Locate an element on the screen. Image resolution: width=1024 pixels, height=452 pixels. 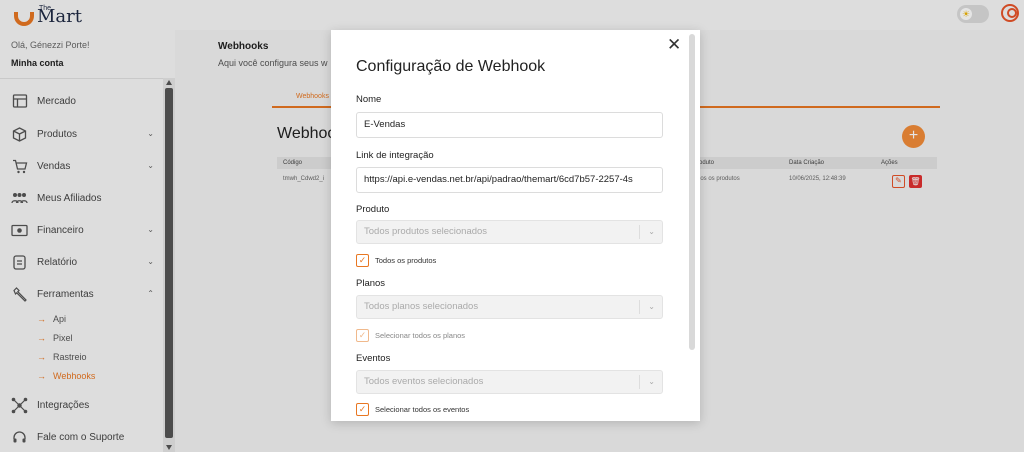
plans-label: Planos is located at coordinates (371, 283).